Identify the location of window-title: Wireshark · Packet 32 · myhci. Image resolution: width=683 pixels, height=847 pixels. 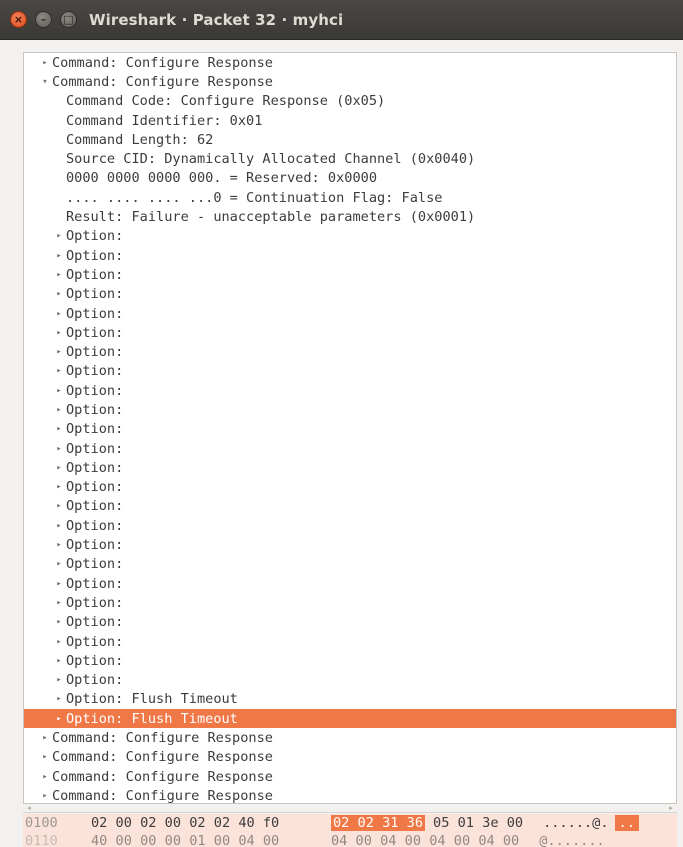
(216, 19).